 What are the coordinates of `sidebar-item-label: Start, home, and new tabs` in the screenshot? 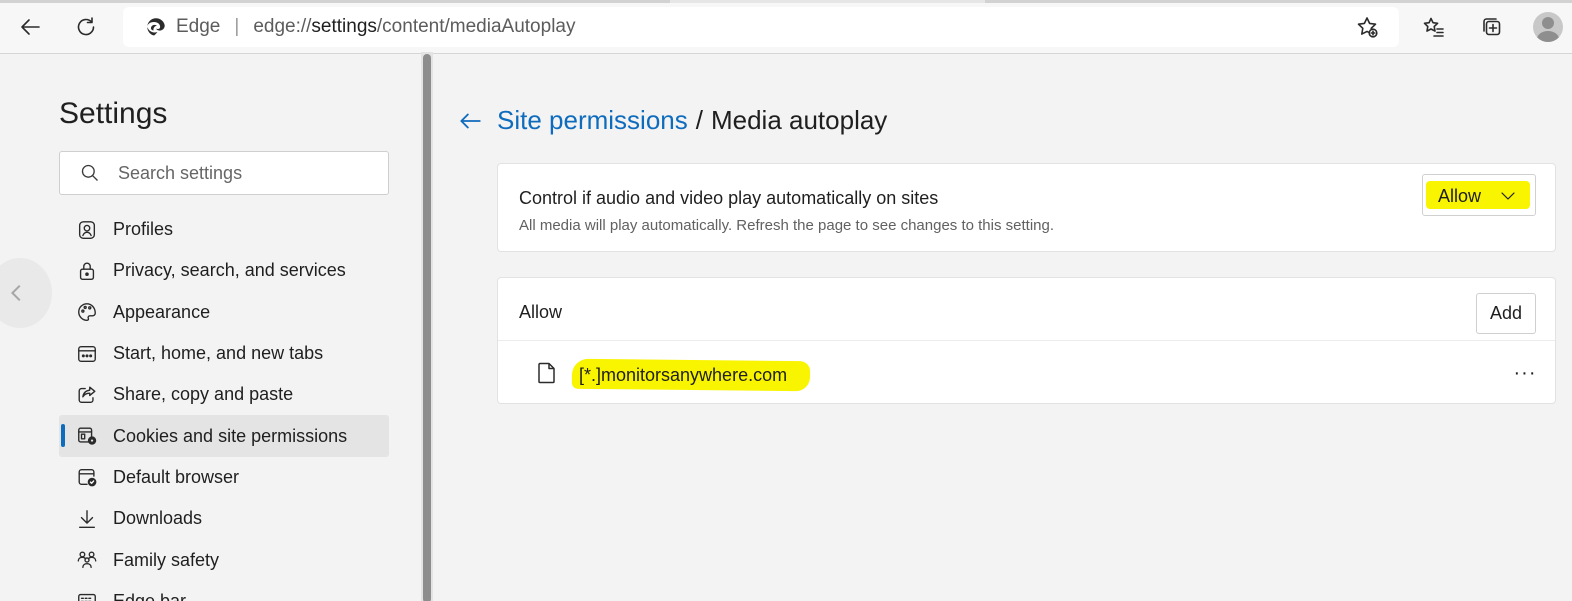 It's located at (218, 353).